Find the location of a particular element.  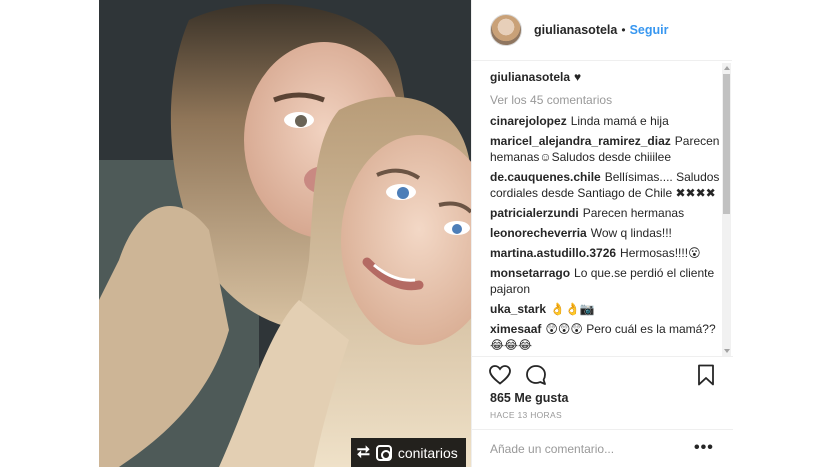

caption: giulianasotela ♥ is located at coordinates (607, 77).